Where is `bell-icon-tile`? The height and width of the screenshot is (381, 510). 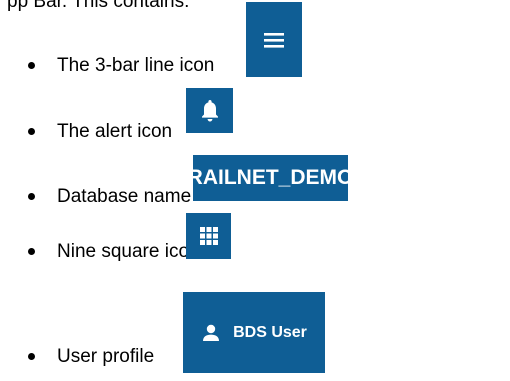
bell-icon-tile is located at coordinates (209, 110).